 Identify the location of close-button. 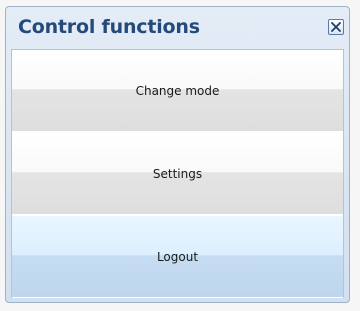
(336, 27).